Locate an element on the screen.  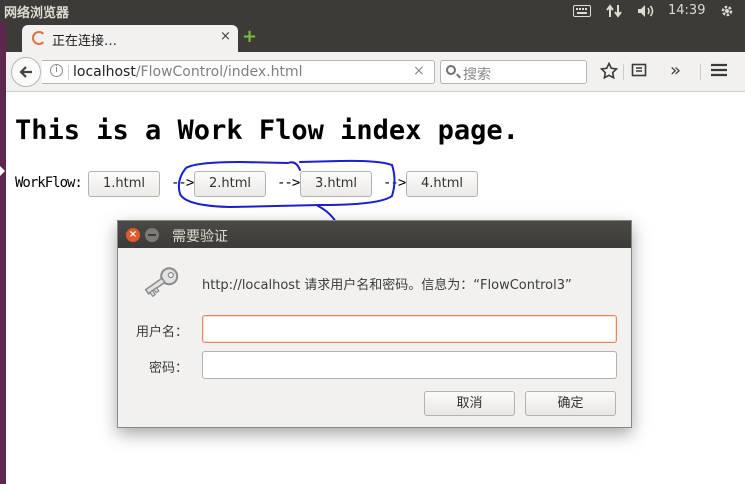
dialog-titlebar: × 需要验证 is located at coordinates (374, 234).